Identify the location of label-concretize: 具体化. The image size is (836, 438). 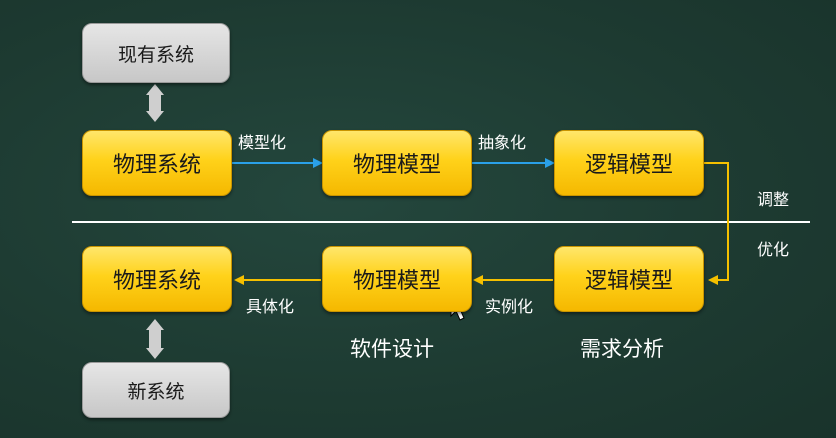
(270, 306).